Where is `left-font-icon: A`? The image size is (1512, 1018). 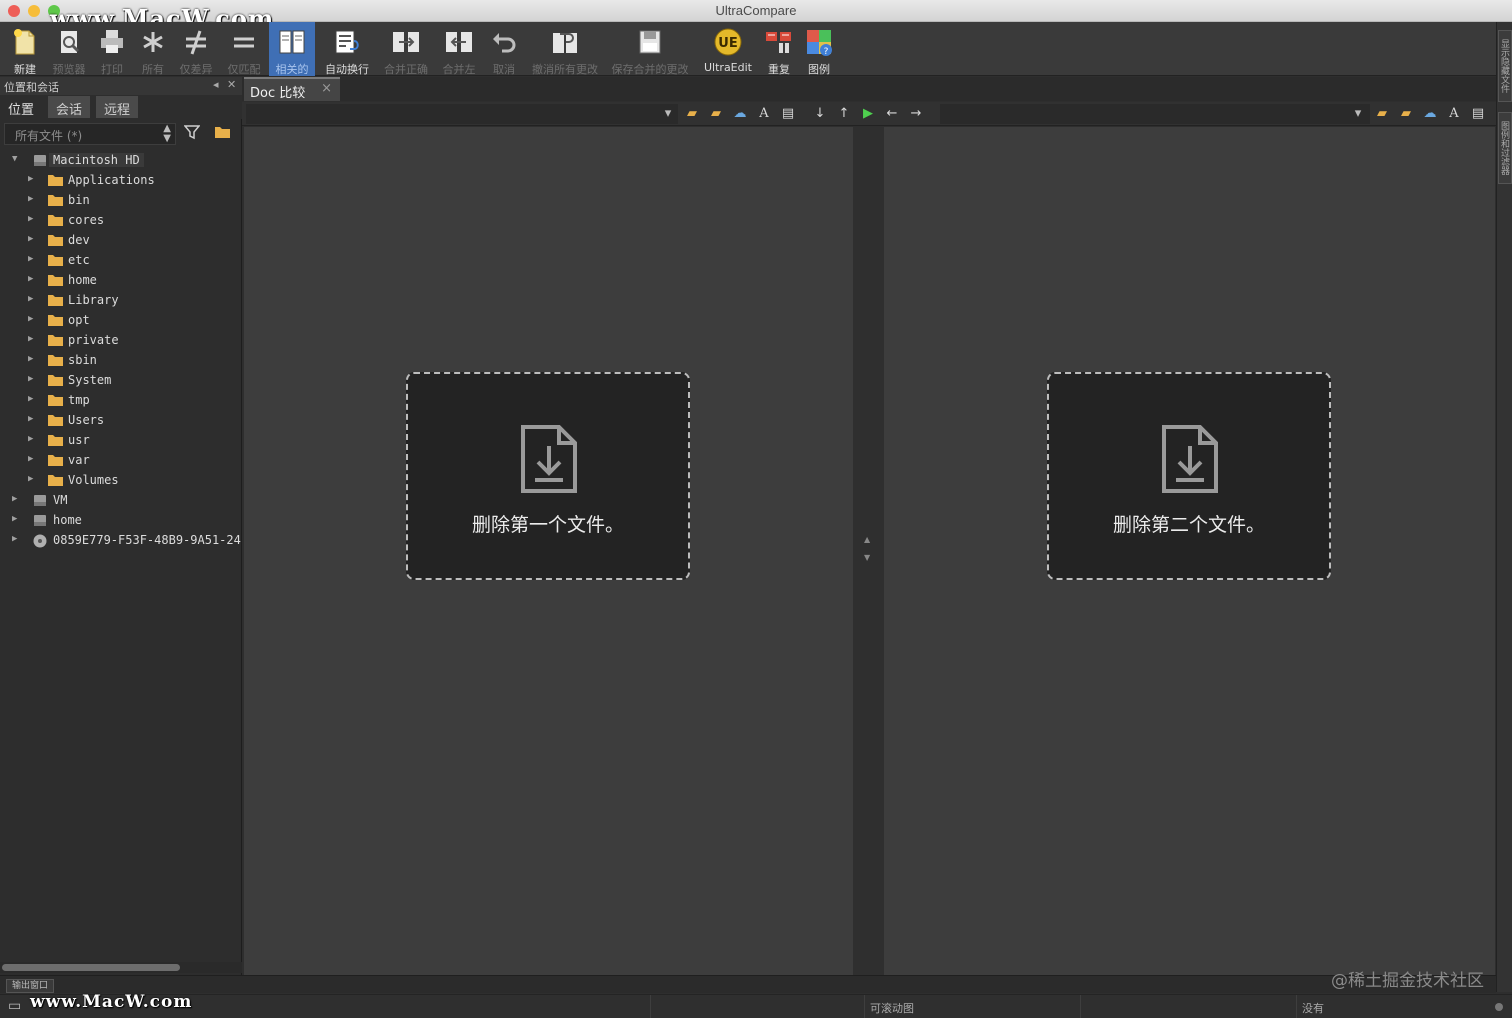 left-font-icon: A is located at coordinates (764, 114).